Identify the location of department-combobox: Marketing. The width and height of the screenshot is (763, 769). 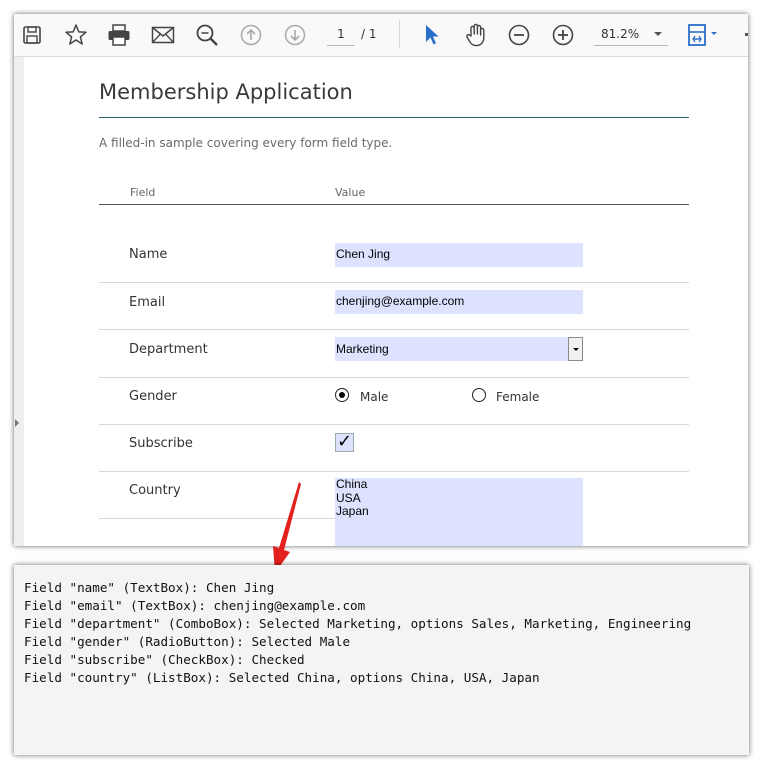
(459, 349).